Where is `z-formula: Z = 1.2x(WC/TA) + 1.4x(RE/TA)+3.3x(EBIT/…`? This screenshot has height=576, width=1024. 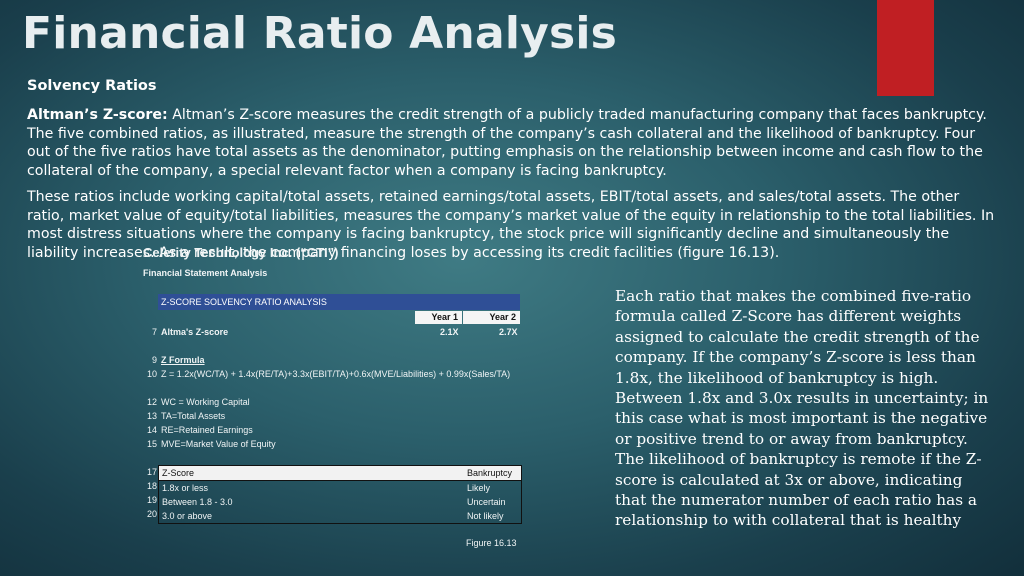 z-formula: Z = 1.2x(WC/TA) + 1.4x(RE/TA)+3.3x(EBIT/… is located at coordinates (336, 374).